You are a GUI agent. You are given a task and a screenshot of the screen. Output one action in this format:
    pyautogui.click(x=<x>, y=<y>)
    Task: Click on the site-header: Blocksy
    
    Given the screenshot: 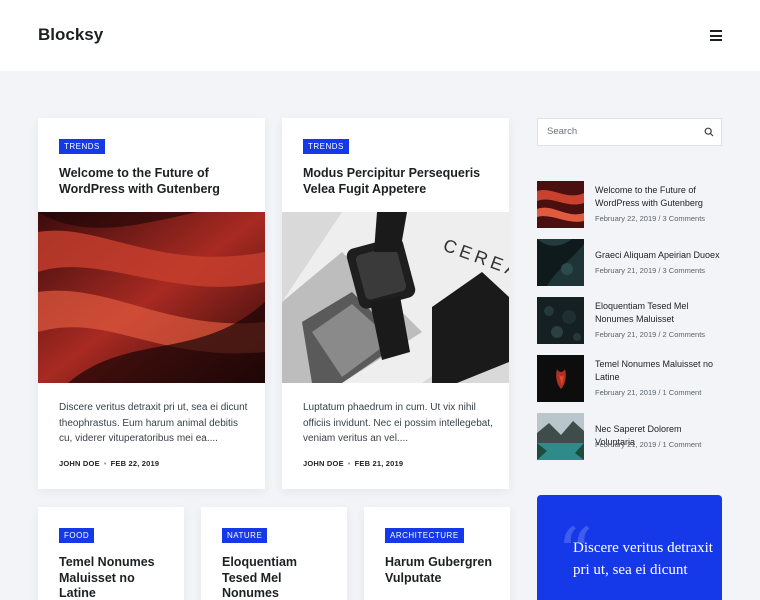 What is the action you would take?
    pyautogui.click(x=380, y=35)
    